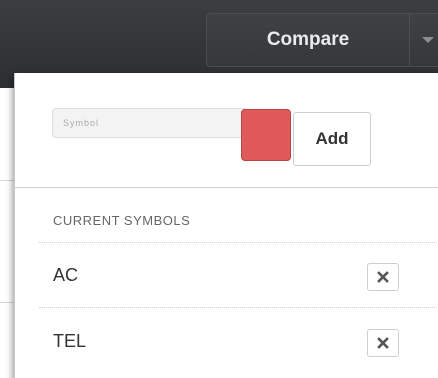 This screenshot has height=378, width=438. I want to click on symbol-label: AC, so click(66, 275).